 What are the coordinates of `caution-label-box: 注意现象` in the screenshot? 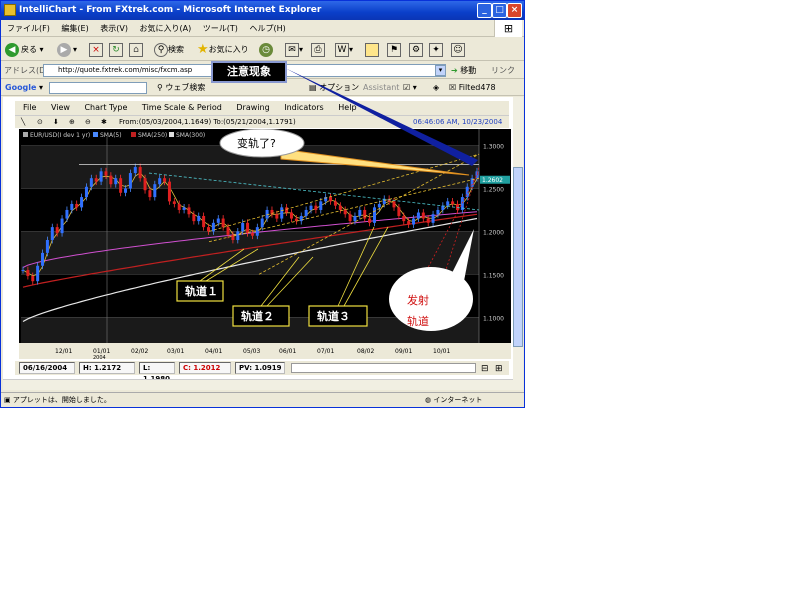 It's located at (249, 72).